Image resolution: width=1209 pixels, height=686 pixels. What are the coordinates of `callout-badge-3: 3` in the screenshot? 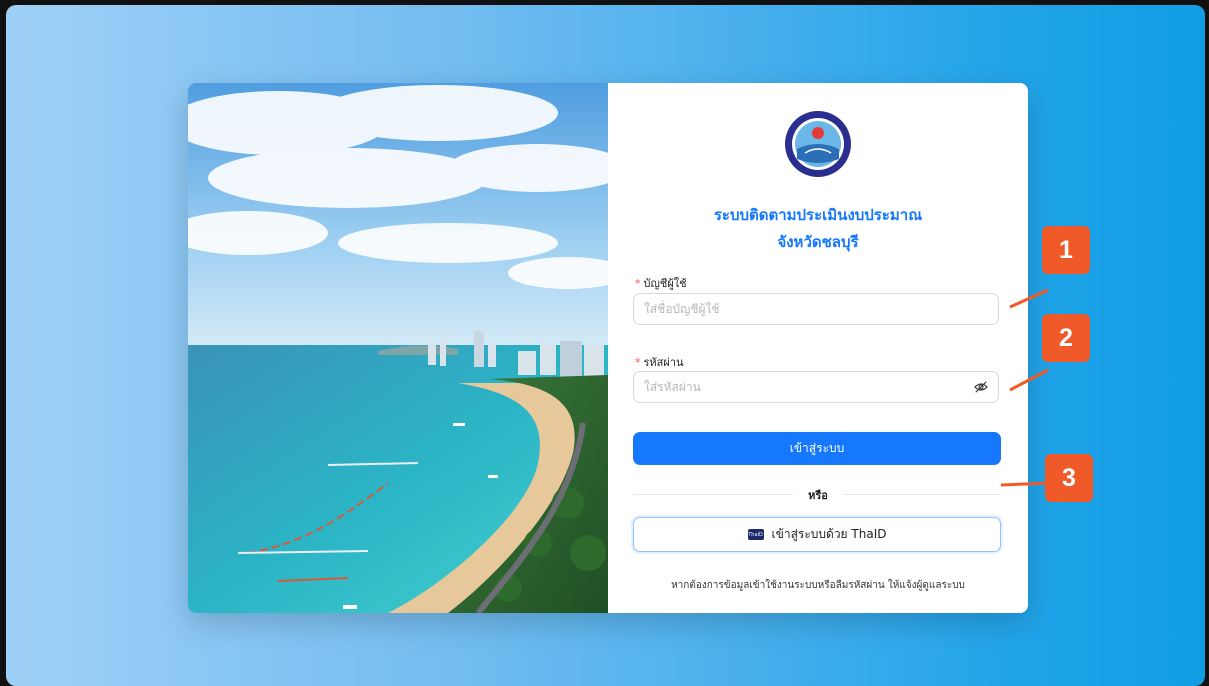 It's located at (1069, 478).